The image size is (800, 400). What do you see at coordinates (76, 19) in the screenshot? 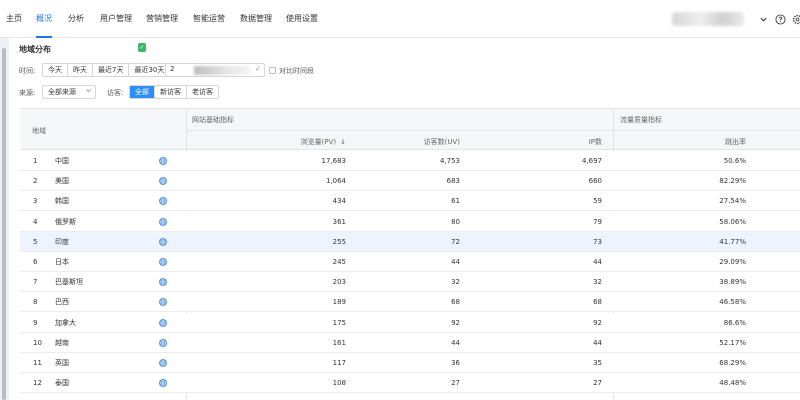
I see `nav-item-analysis: 分析` at bounding box center [76, 19].